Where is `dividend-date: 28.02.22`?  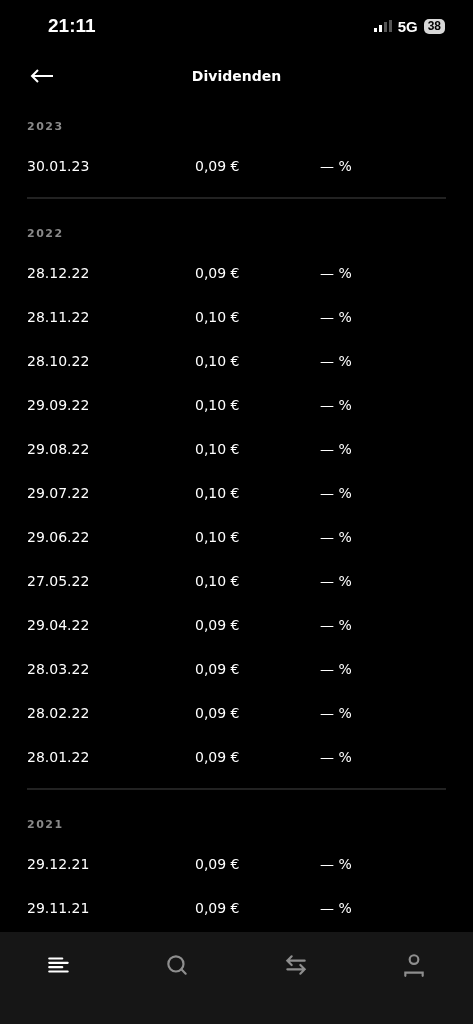 dividend-date: 28.02.22 is located at coordinates (58, 713).